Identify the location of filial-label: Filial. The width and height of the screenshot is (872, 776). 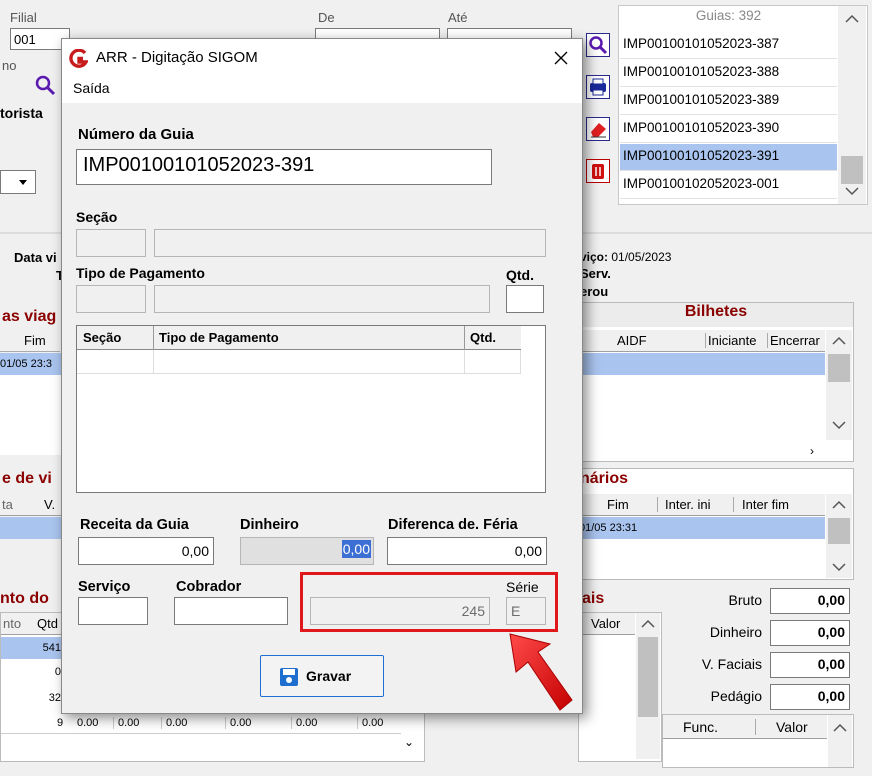
(23, 17).